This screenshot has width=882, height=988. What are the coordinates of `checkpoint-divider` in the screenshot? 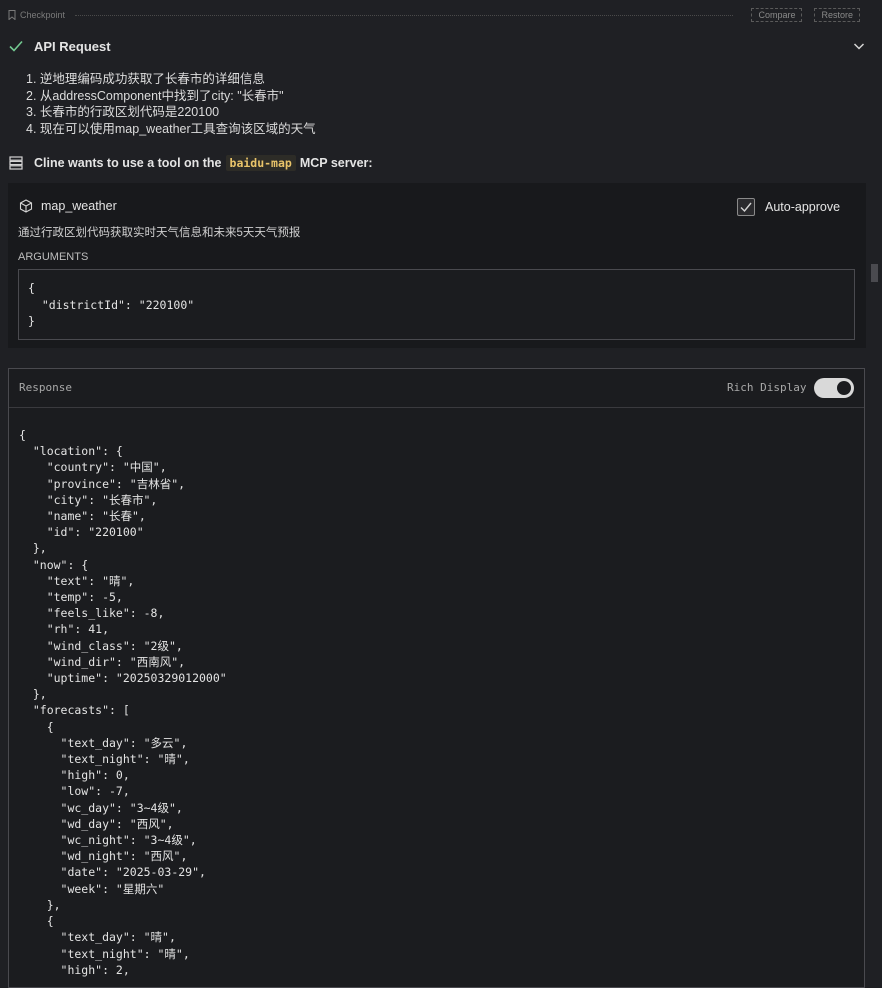 It's located at (404, 15).